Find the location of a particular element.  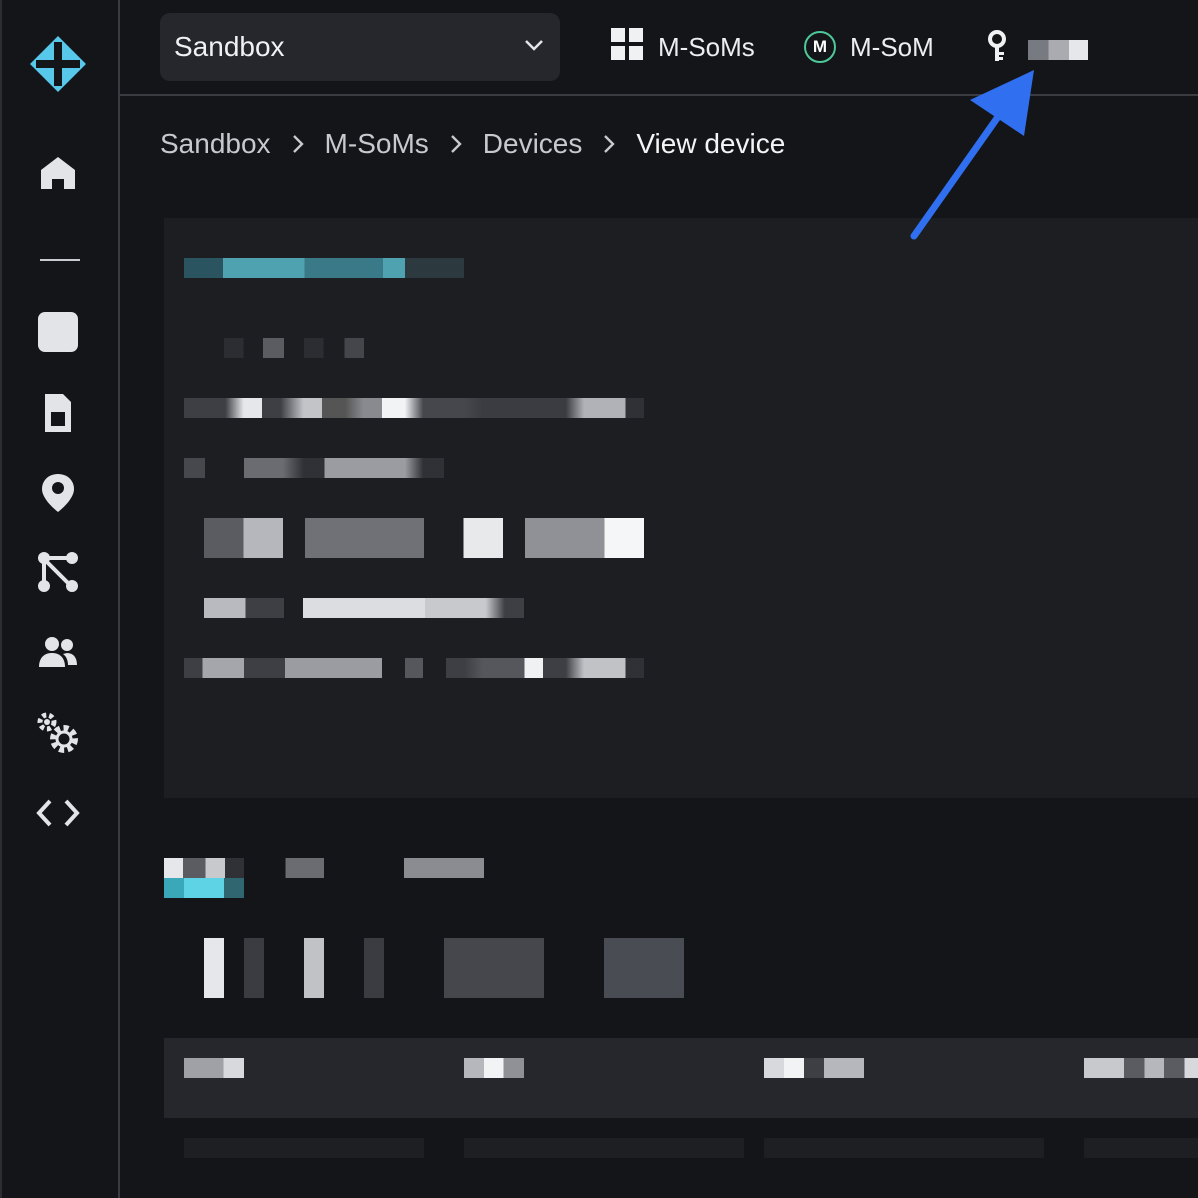

access-key-button is located at coordinates (1037, 49).